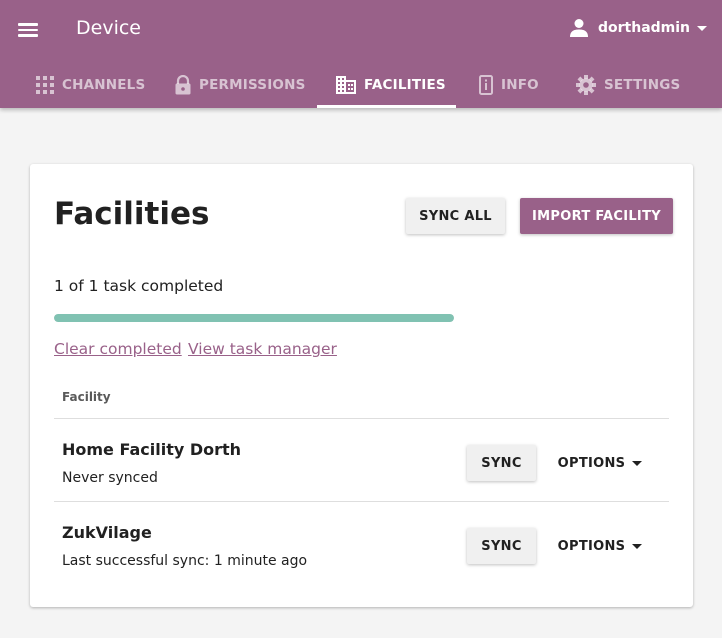 Image resolution: width=722 pixels, height=638 pixels. Describe the element at coordinates (185, 561) in the screenshot. I see `facility-sync-status: Last successful sync: 1 minute ago` at that location.